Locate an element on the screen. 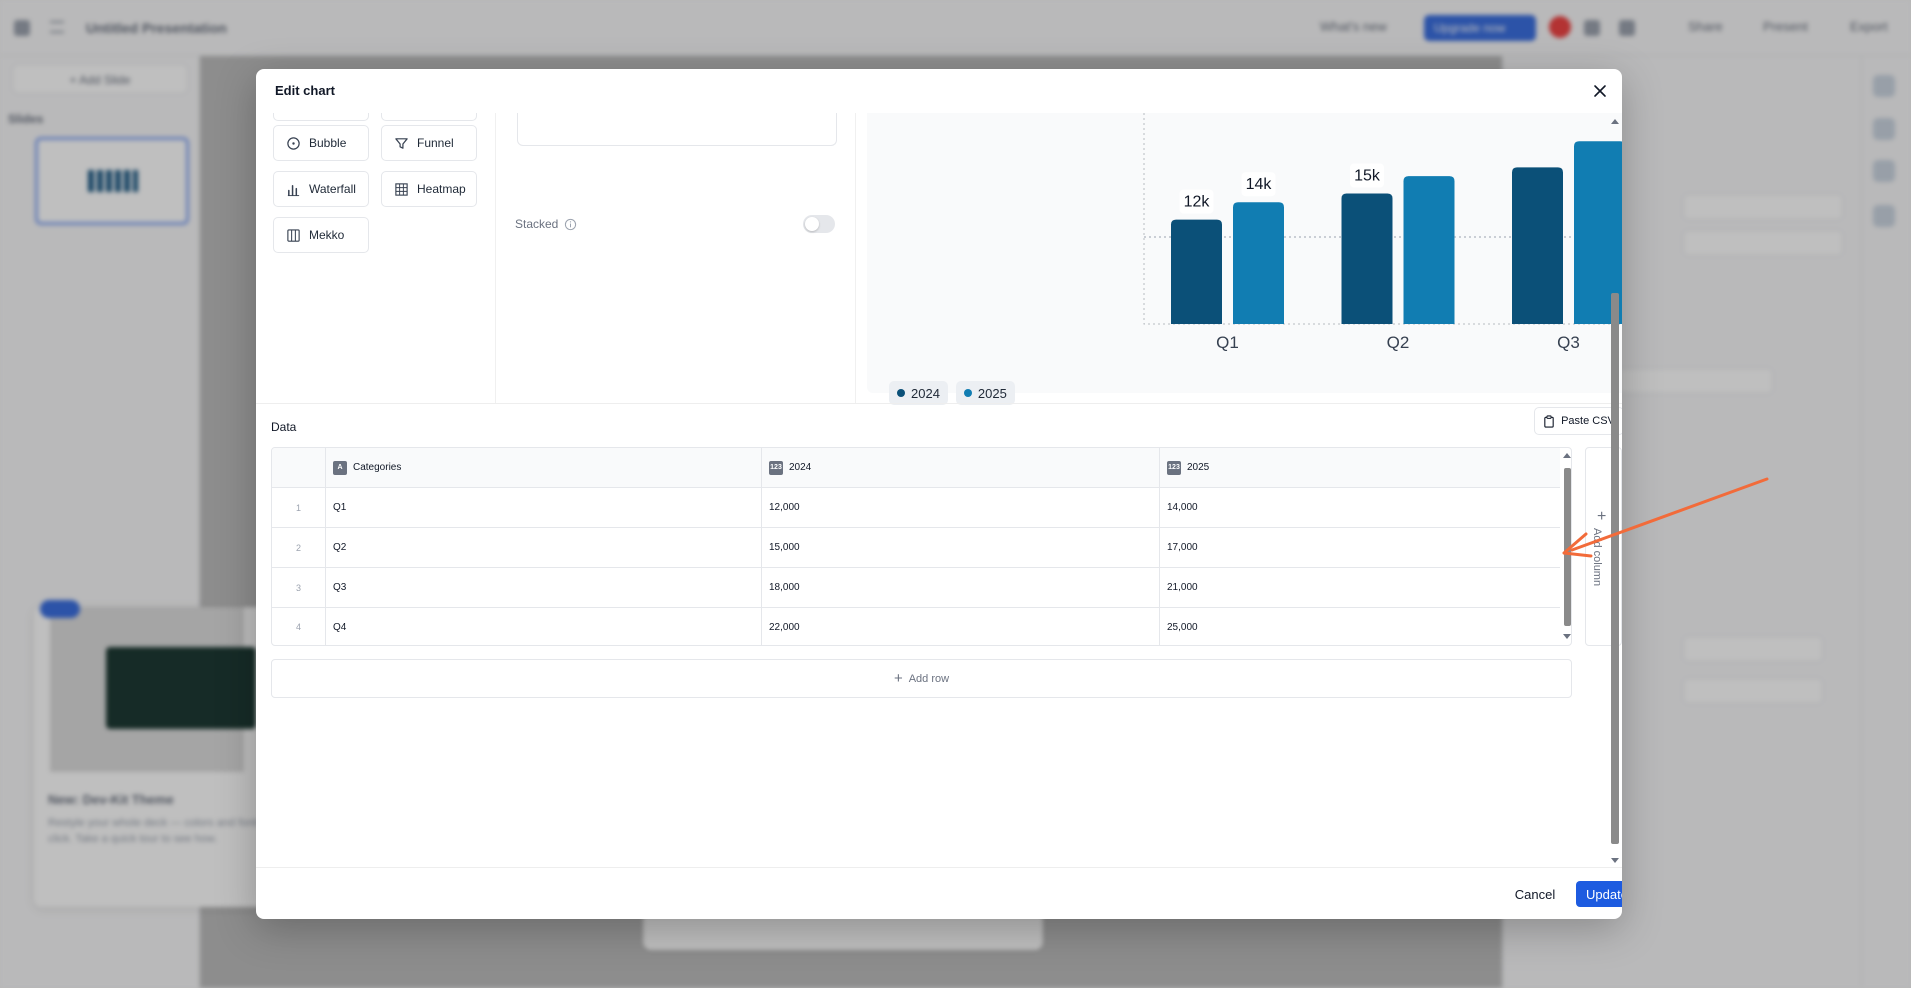  cancel-button: Cancel is located at coordinates (1535, 894).